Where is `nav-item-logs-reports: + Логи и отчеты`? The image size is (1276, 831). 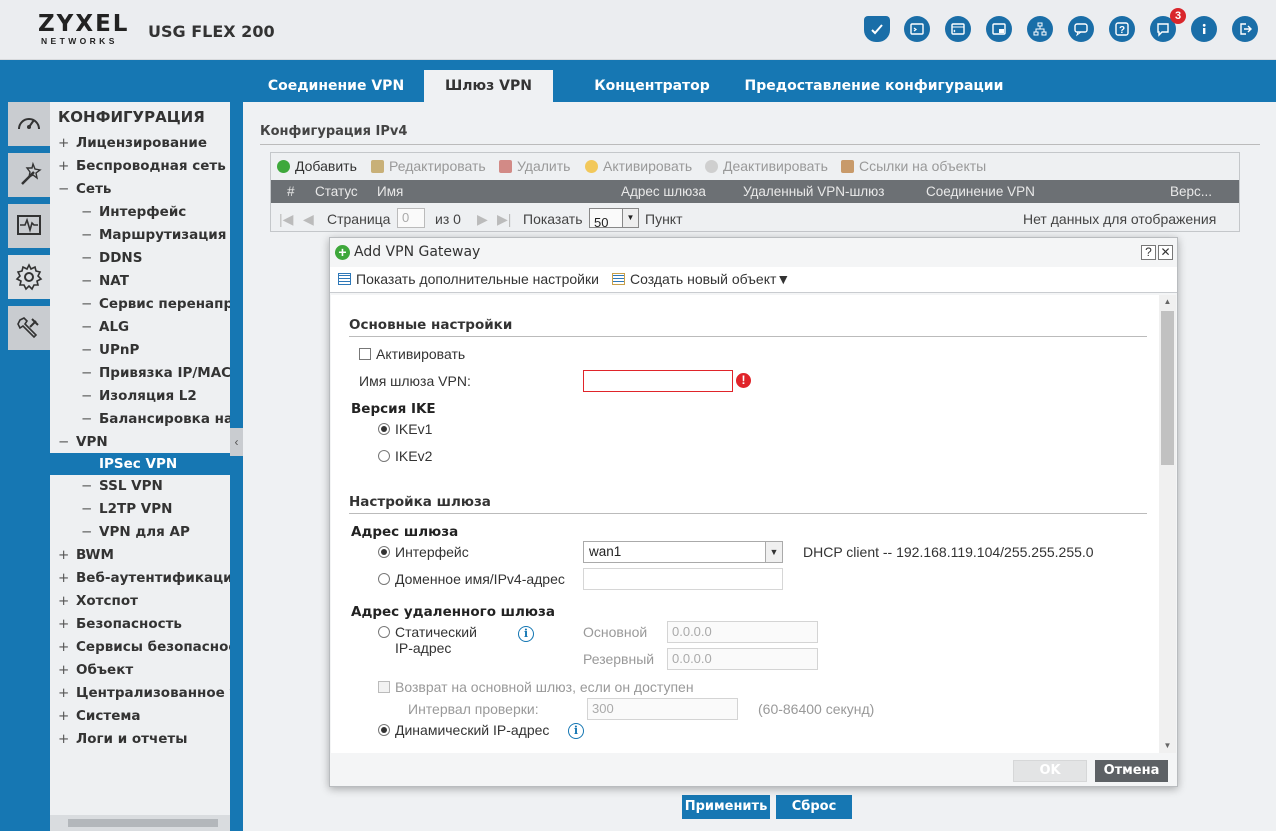 nav-item-logs-reports: + Логи и отчеты is located at coordinates (122, 739).